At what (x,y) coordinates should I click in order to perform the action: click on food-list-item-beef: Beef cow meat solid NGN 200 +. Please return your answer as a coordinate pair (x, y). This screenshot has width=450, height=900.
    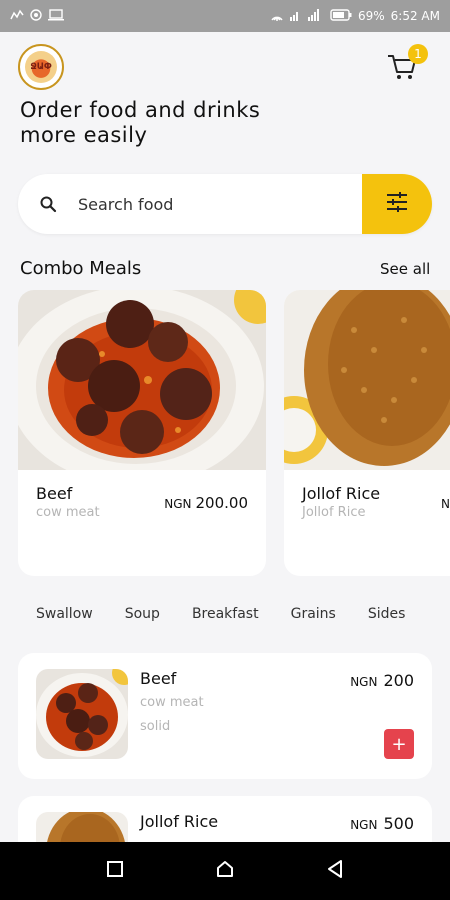
    Looking at the image, I should click on (225, 716).